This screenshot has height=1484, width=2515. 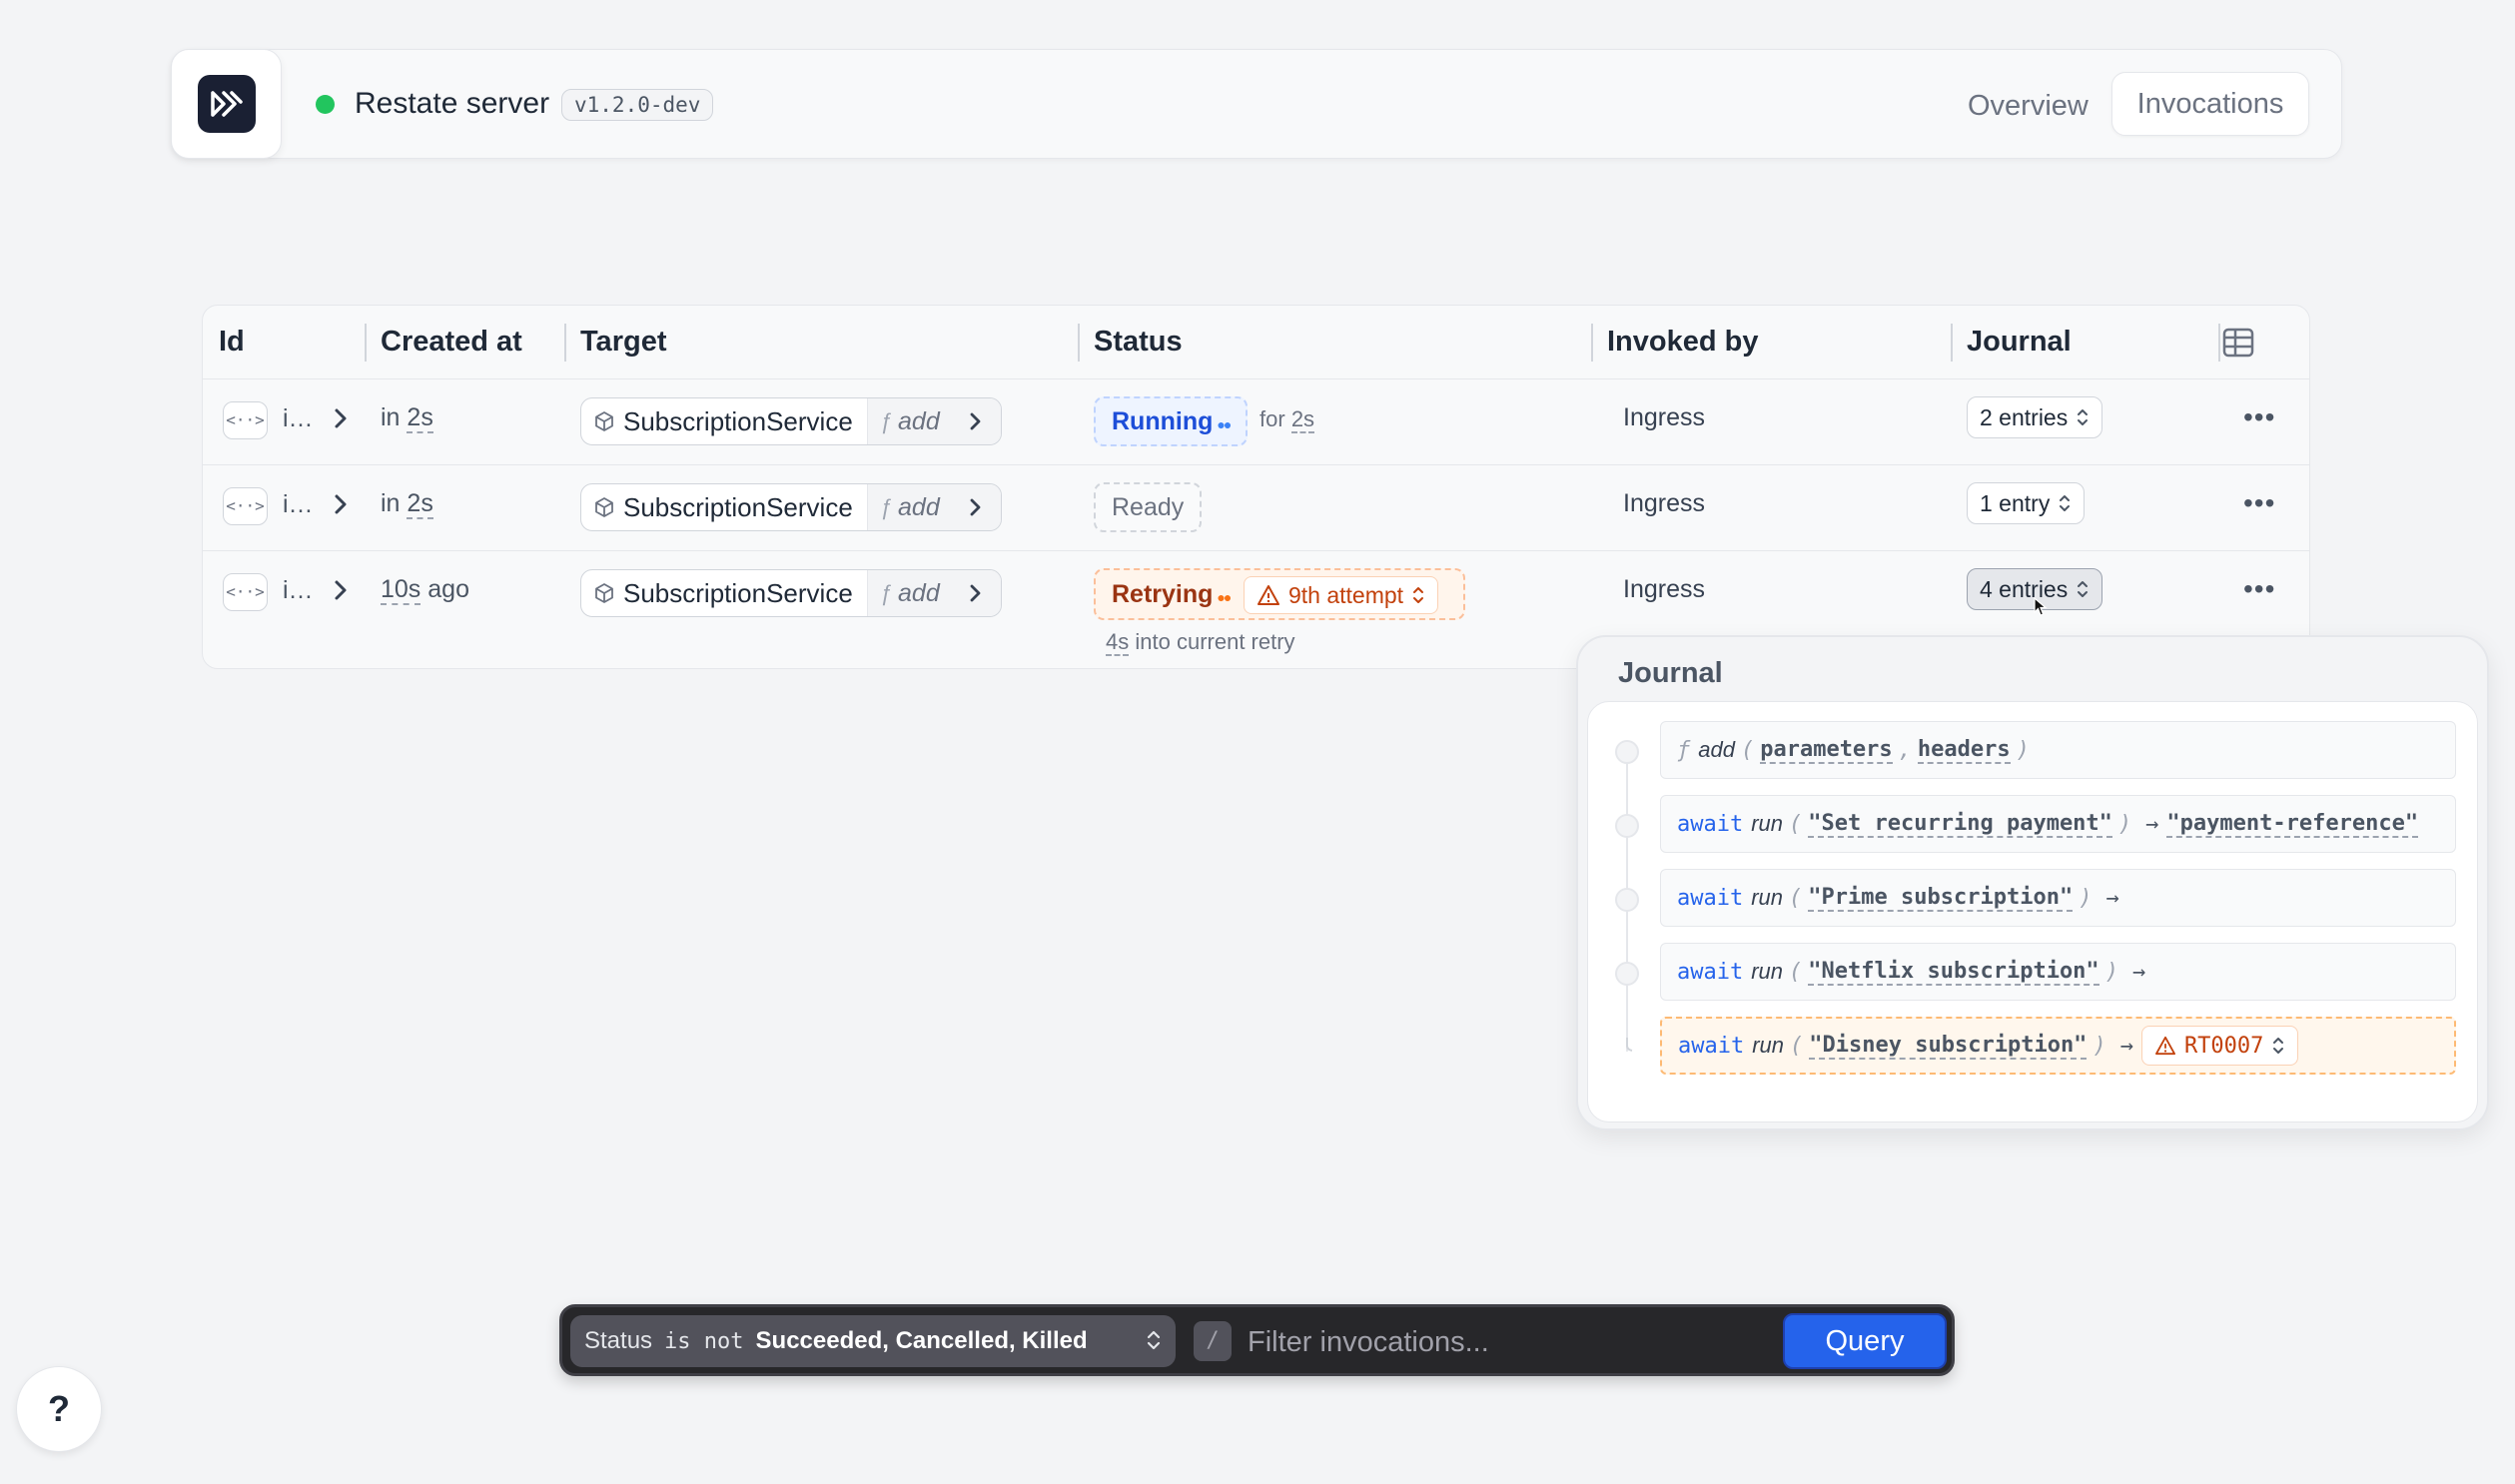 I want to click on column-header-invoked-by: Invoked by, so click(x=1683, y=342).